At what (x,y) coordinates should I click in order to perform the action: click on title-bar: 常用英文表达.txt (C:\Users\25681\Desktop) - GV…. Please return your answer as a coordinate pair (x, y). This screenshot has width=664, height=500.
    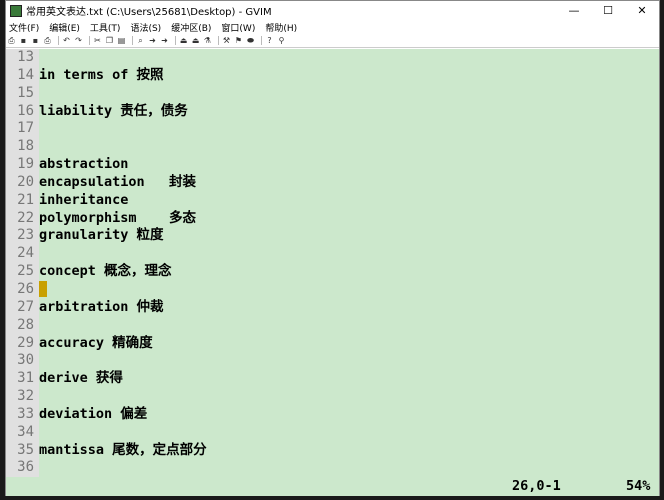
    Looking at the image, I should click on (332, 10).